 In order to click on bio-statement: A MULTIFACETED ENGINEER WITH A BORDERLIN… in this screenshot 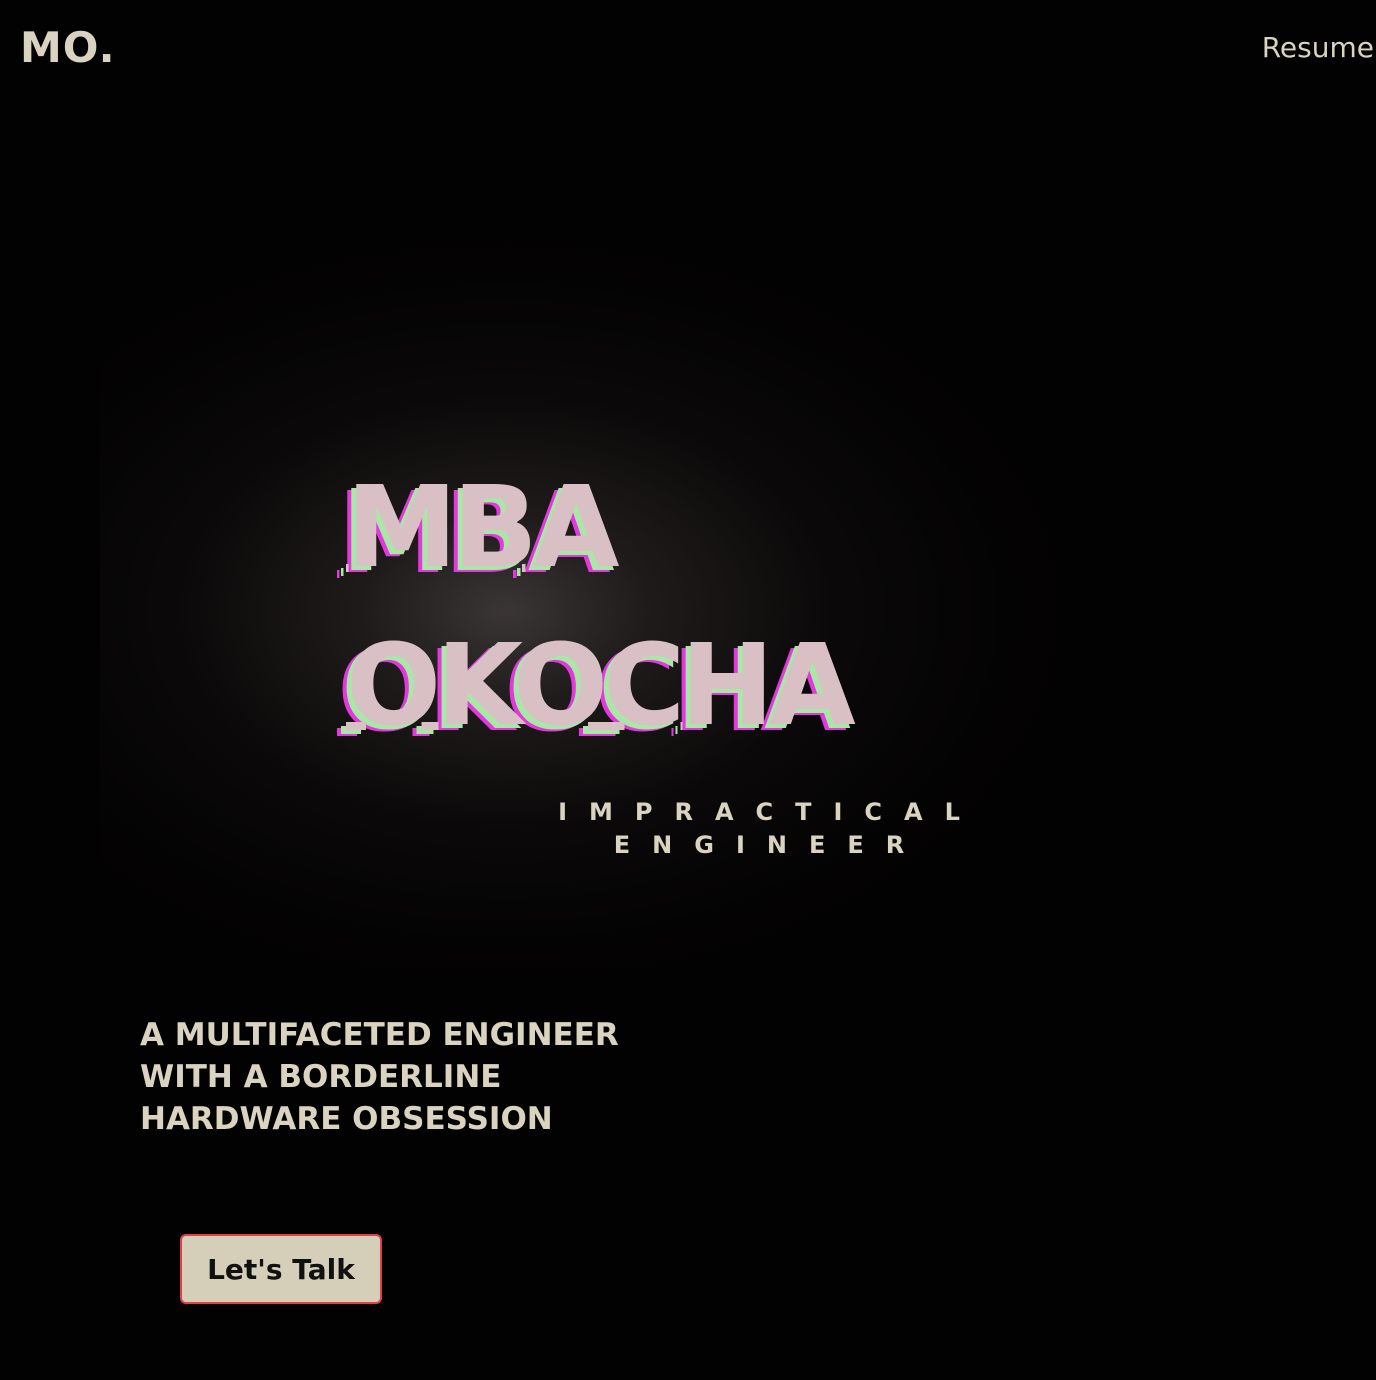, I will do `click(420, 1077)`.